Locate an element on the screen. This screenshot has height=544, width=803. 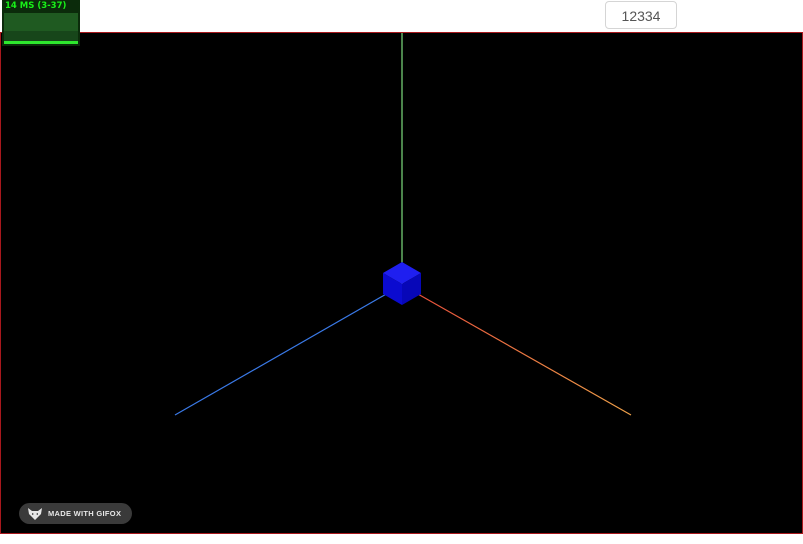
stats-graph-band is located at coordinates (41, 22).